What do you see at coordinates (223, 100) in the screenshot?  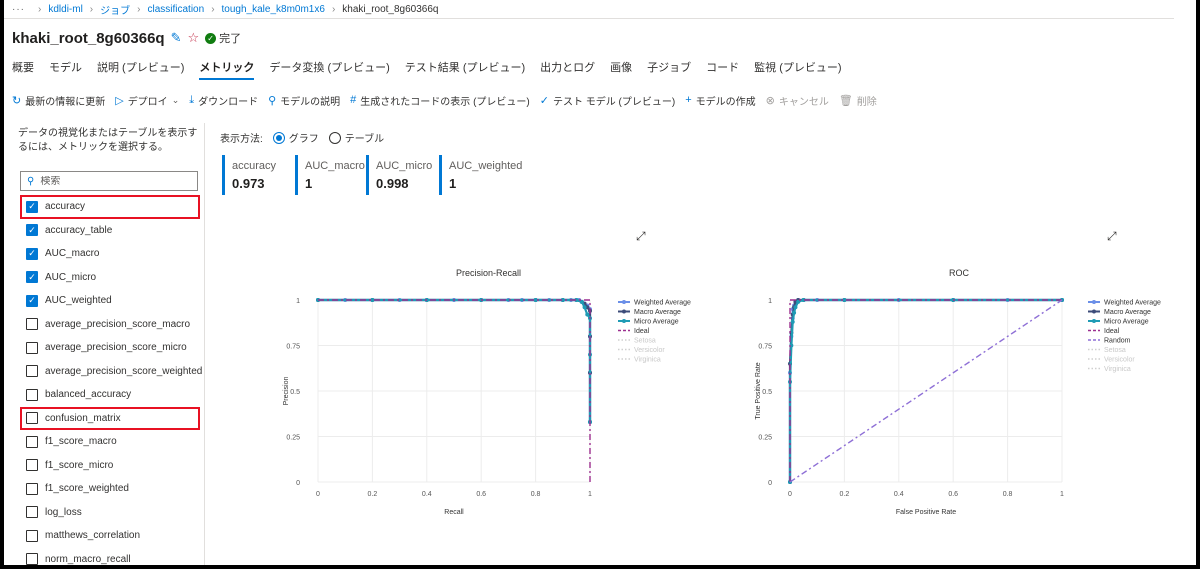 I see `download-button: ⤓ ダウンロード` at bounding box center [223, 100].